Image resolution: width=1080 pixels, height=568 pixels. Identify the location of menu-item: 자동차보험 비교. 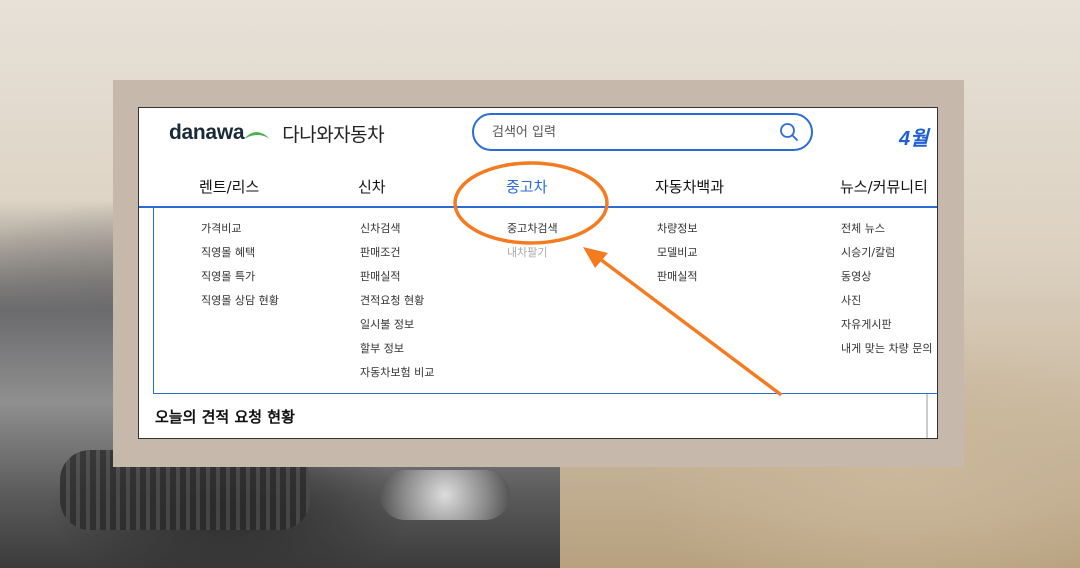
(397, 376).